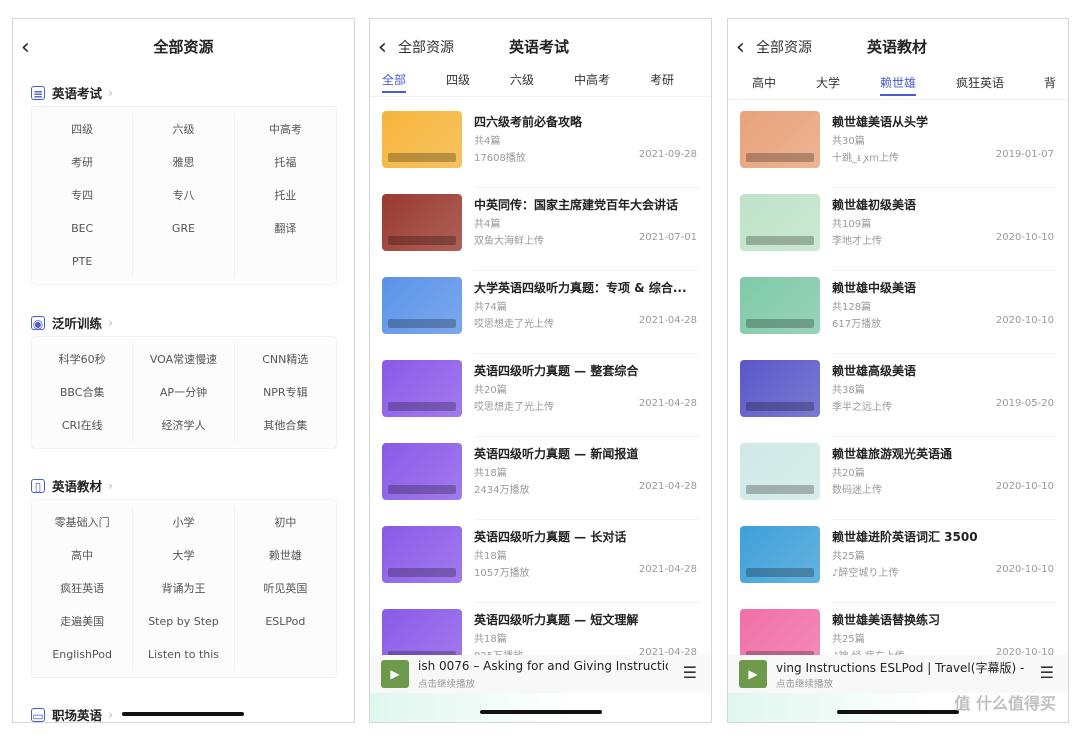 Image resolution: width=1080 pixels, height=742 pixels. Describe the element at coordinates (458, 79) in the screenshot. I see `tab-1: 四级` at that location.